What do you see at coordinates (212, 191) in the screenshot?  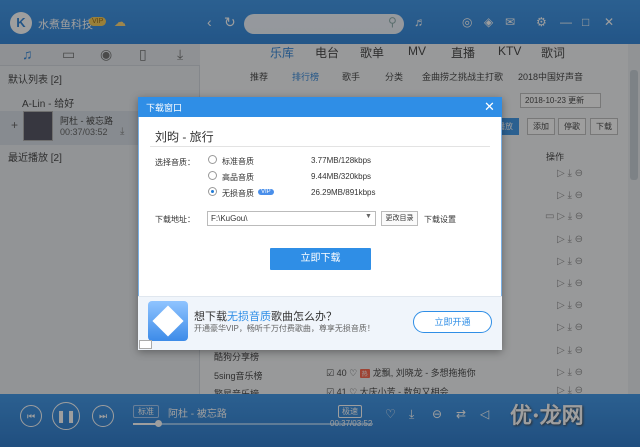 I see `radio-lossless` at bounding box center [212, 191].